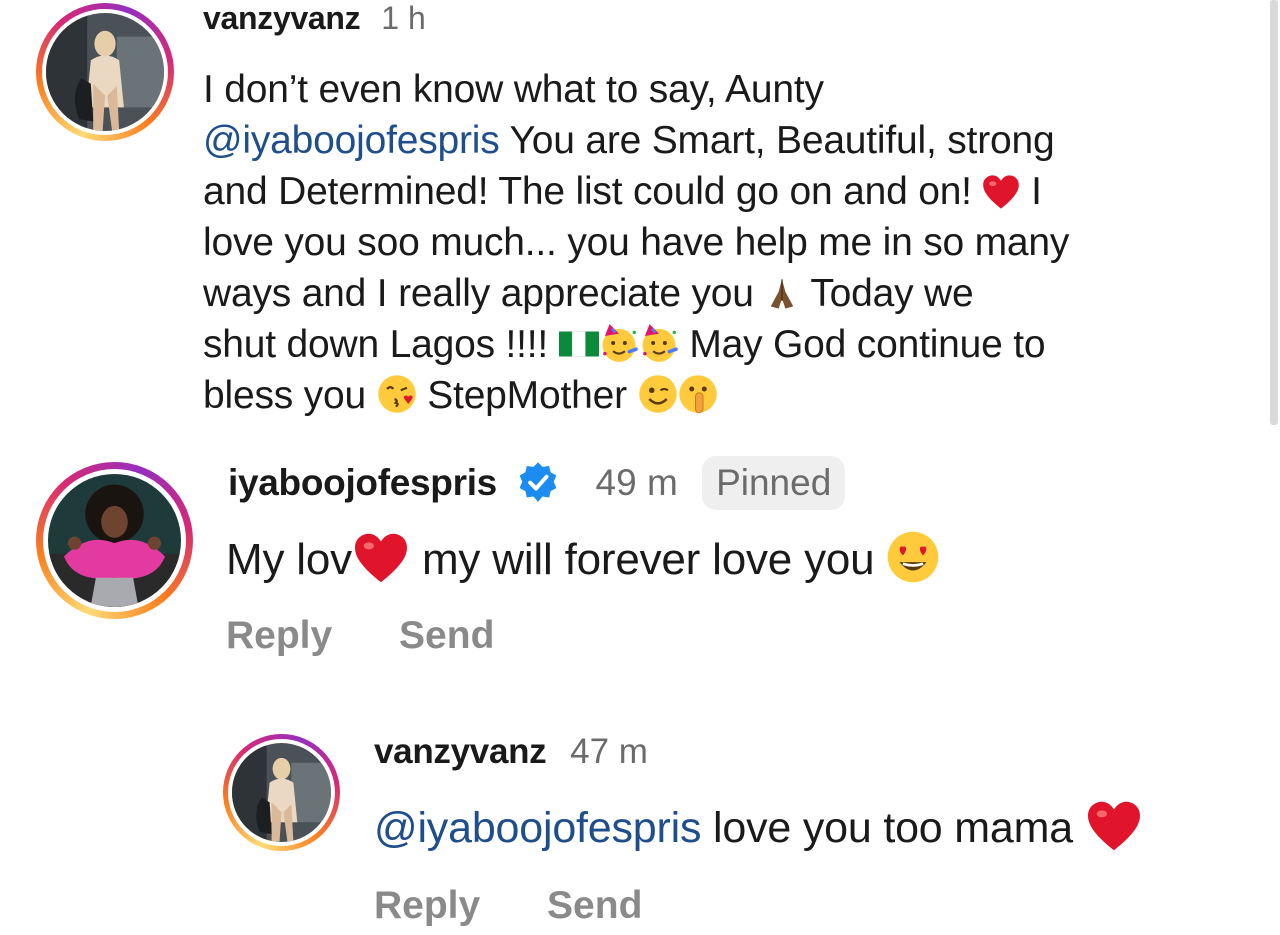  I want to click on username: iyaboojofespris, so click(362, 482).